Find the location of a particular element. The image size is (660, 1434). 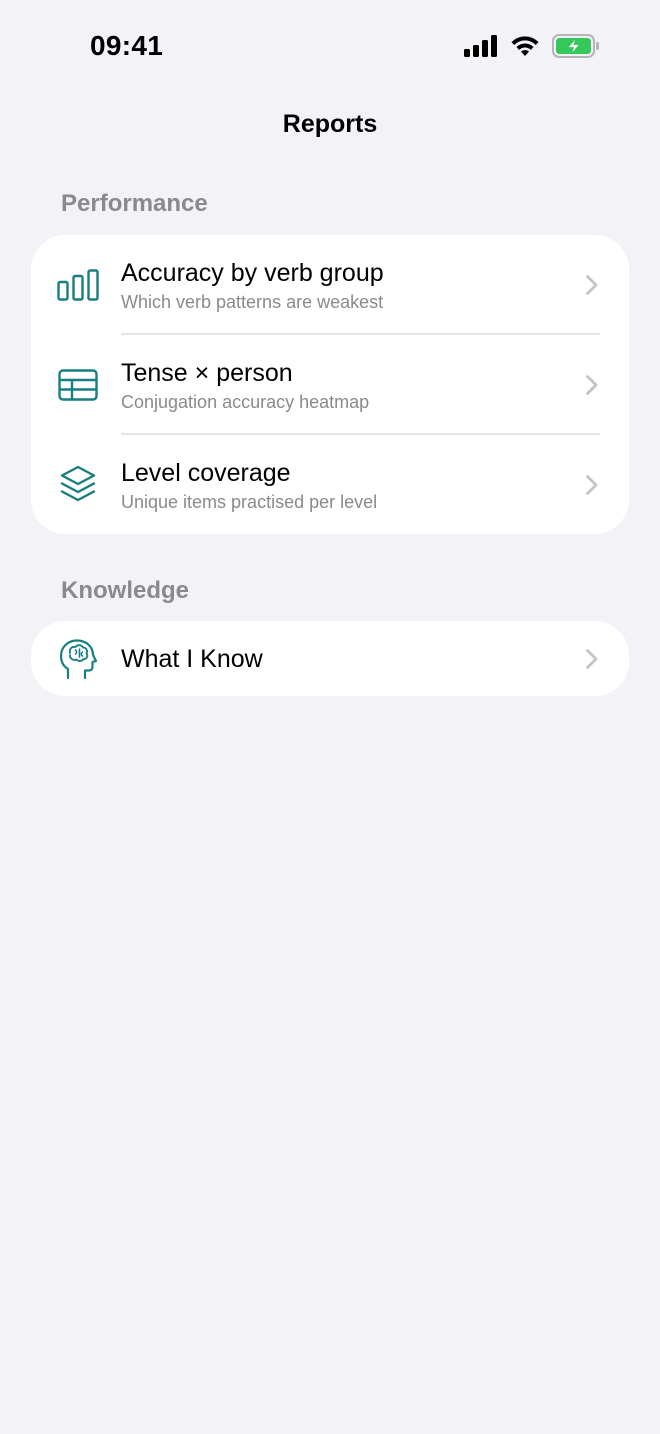

row-title: What I Know is located at coordinates (192, 659).